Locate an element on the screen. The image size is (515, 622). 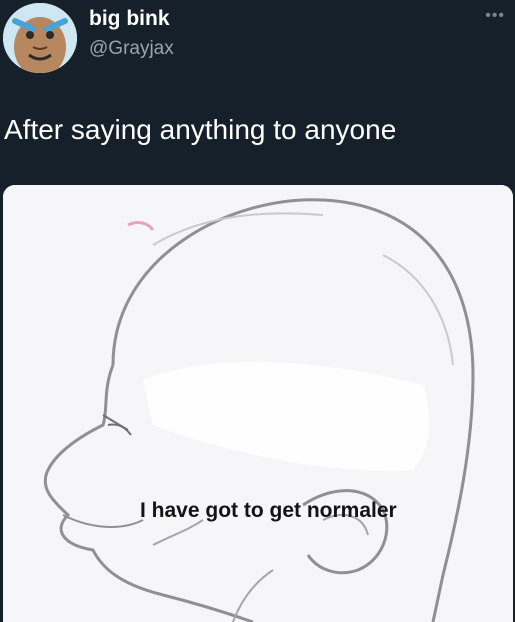
meme-caption: I have got to get normaler is located at coordinates (268, 510).